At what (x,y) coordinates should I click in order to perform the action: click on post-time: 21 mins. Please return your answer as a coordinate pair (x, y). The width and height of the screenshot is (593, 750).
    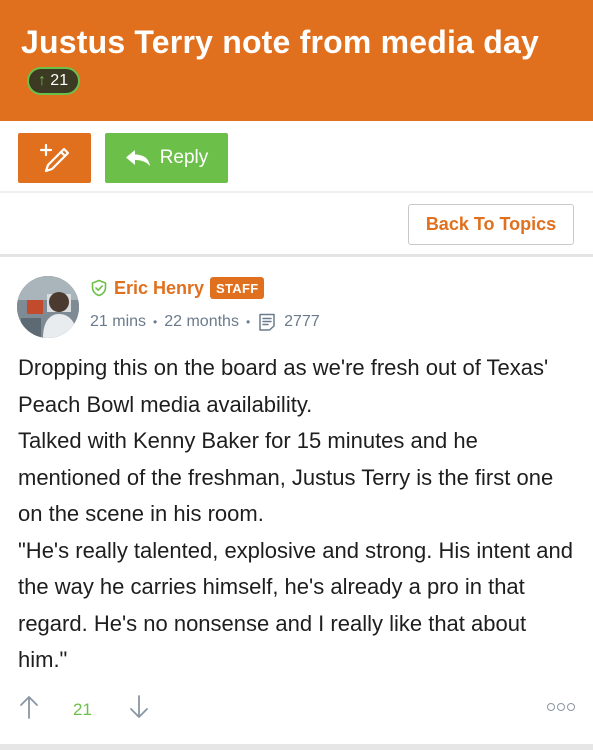
    Looking at the image, I should click on (118, 321).